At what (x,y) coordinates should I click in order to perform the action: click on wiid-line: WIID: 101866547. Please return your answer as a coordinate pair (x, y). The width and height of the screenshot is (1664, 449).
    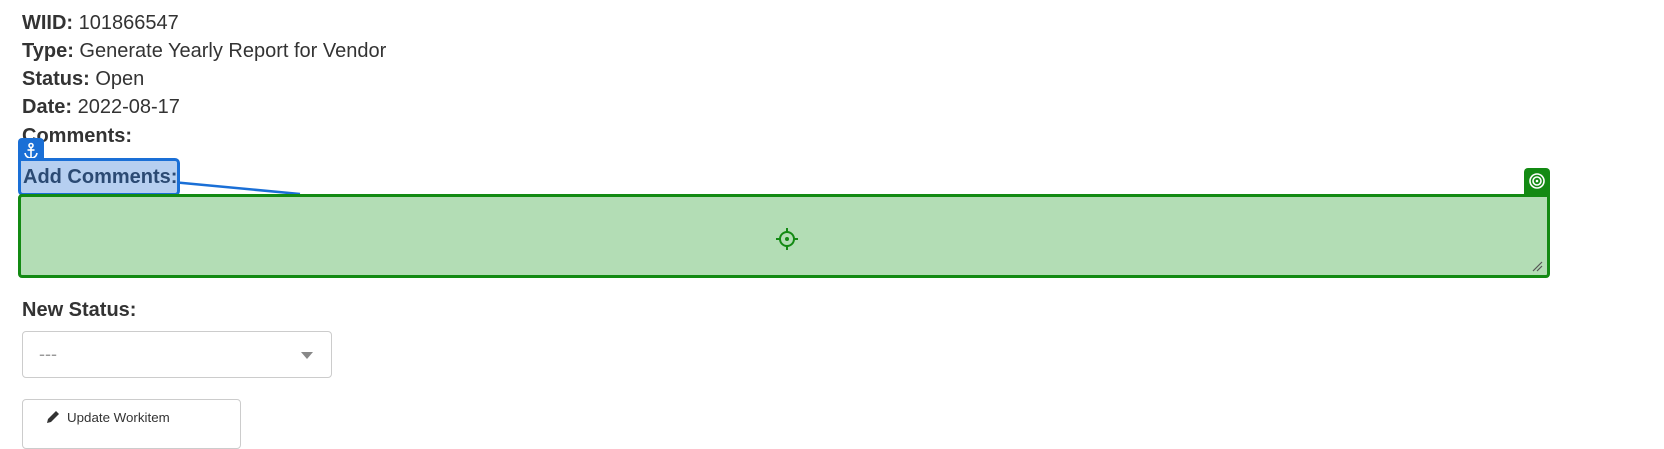
    Looking at the image, I should click on (100, 23).